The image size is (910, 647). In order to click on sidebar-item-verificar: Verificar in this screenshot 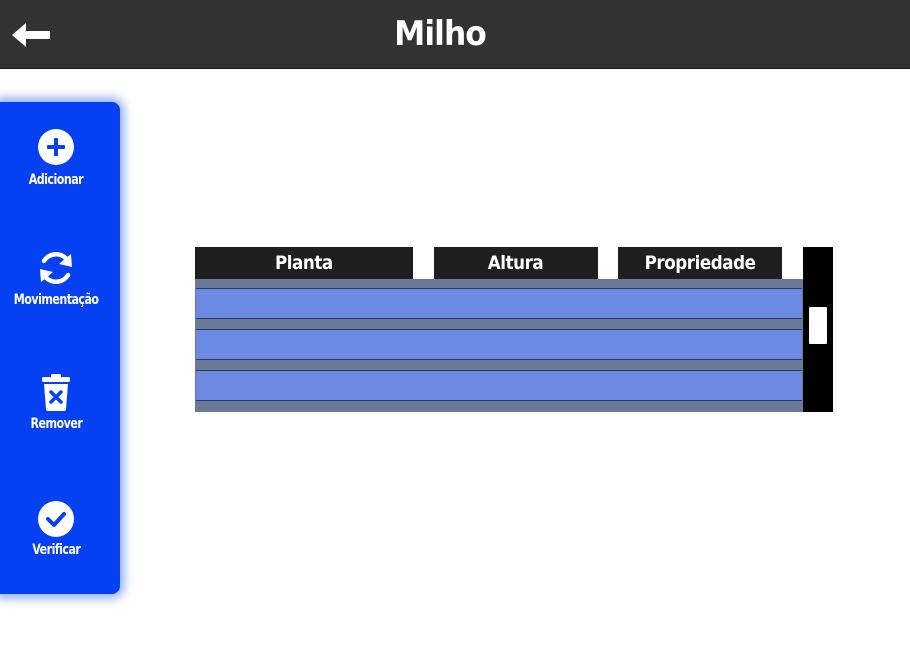, I will do `click(56, 540)`.